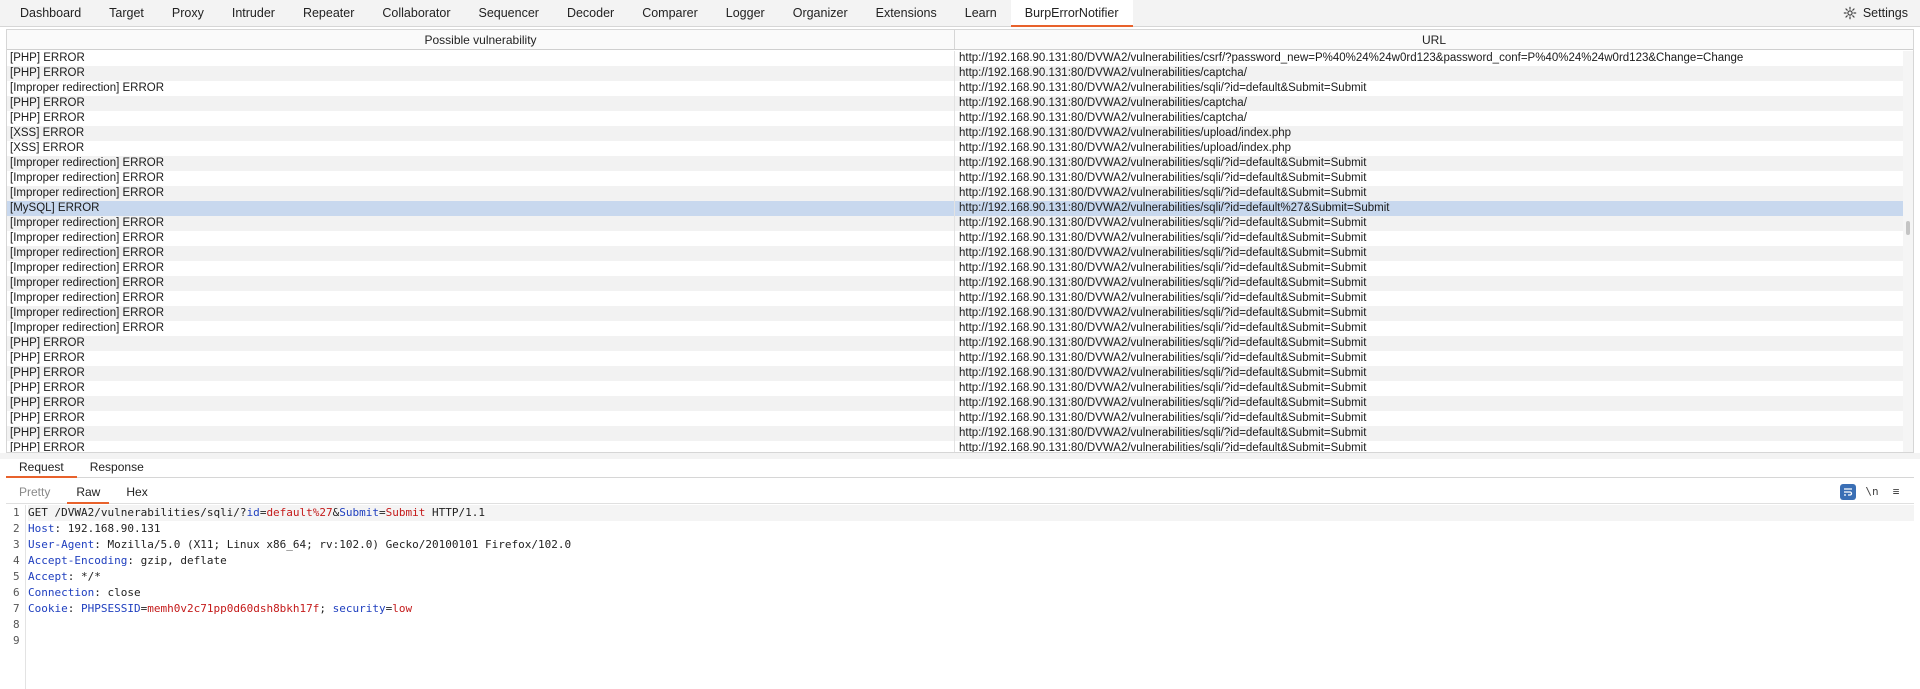 The height and width of the screenshot is (689, 1920). What do you see at coordinates (126, 13) in the screenshot?
I see `tab-target: Target` at bounding box center [126, 13].